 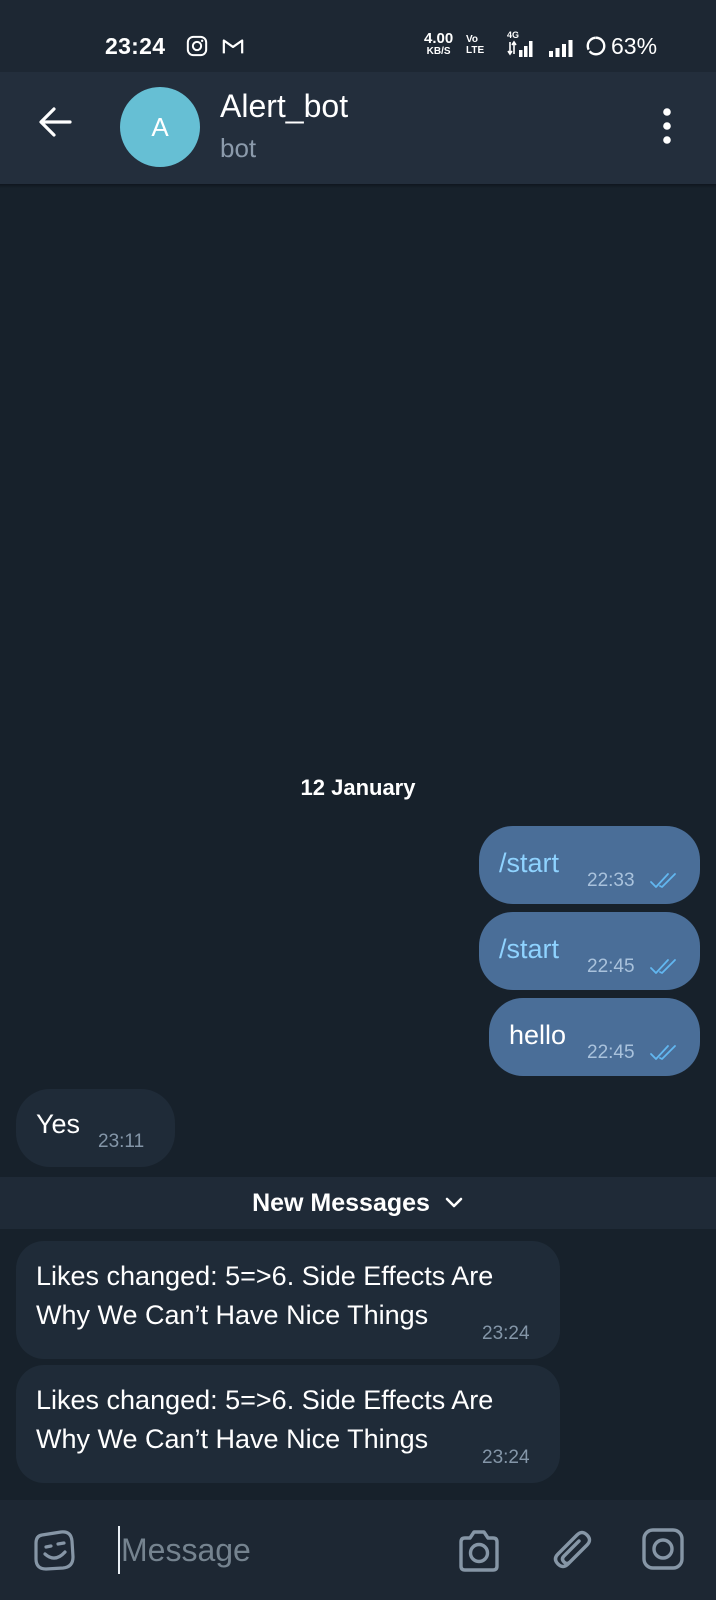 I want to click on message-input, so click(x=271, y=1550).